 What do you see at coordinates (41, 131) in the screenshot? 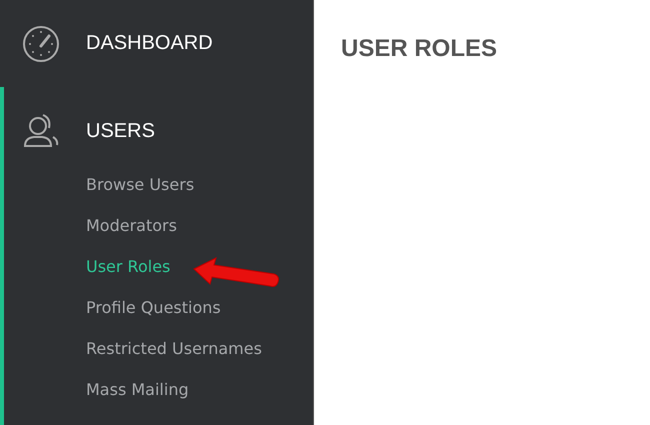
I see `users-icon` at bounding box center [41, 131].